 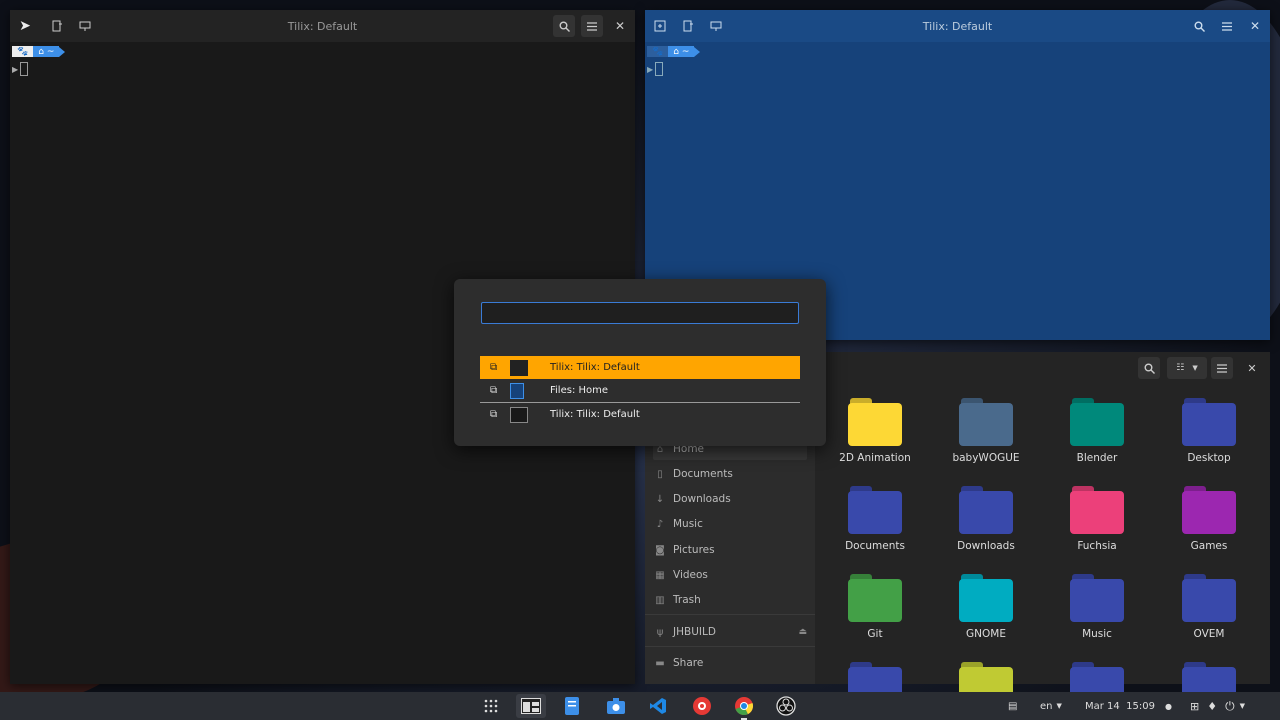 What do you see at coordinates (658, 706) in the screenshot?
I see `taskbar-vscode` at bounding box center [658, 706].